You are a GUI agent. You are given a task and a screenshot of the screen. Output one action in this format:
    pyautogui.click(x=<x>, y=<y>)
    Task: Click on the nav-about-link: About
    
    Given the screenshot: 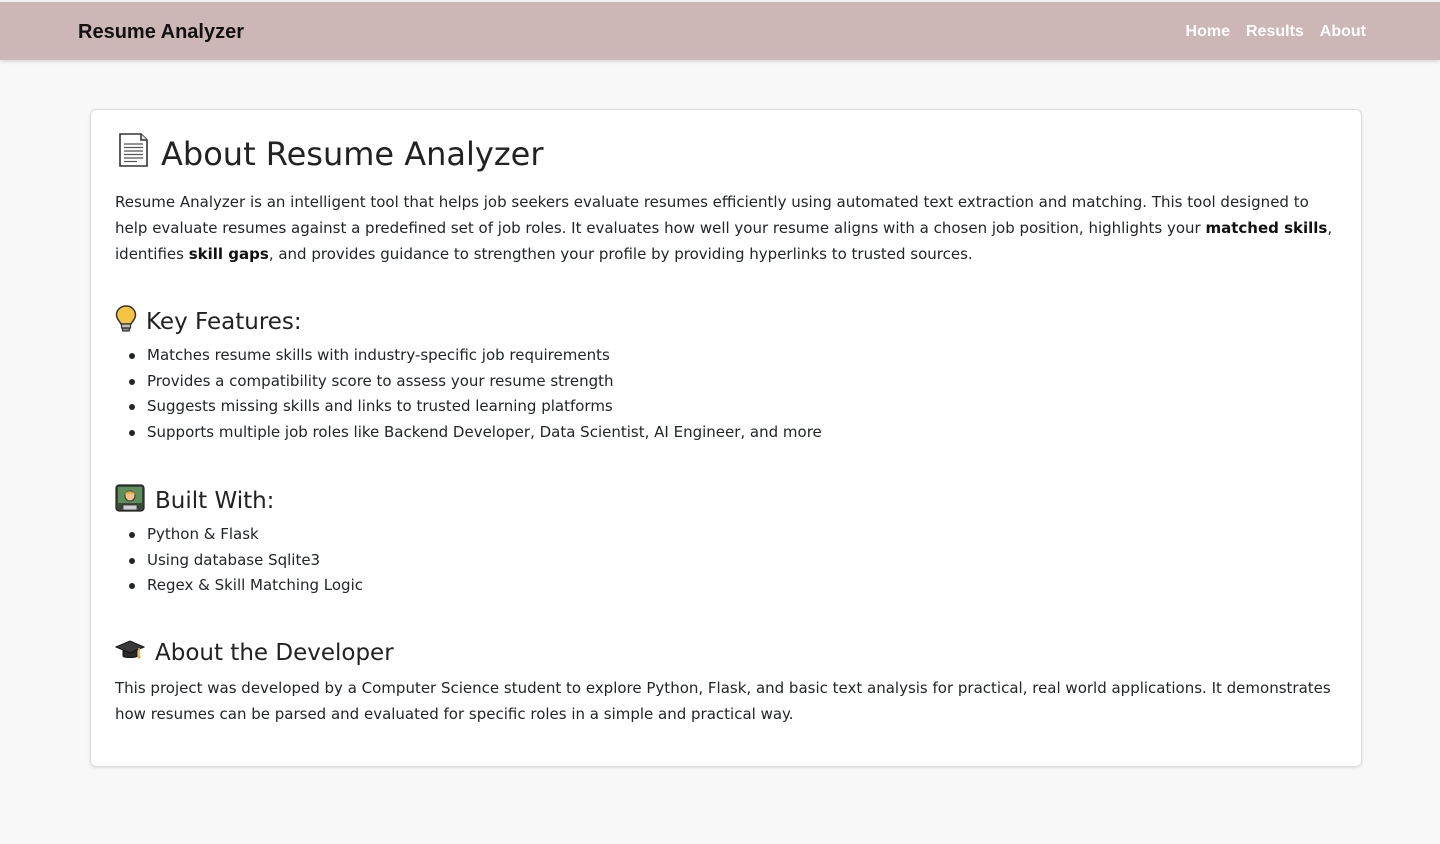 What is the action you would take?
    pyautogui.click(x=1343, y=32)
    